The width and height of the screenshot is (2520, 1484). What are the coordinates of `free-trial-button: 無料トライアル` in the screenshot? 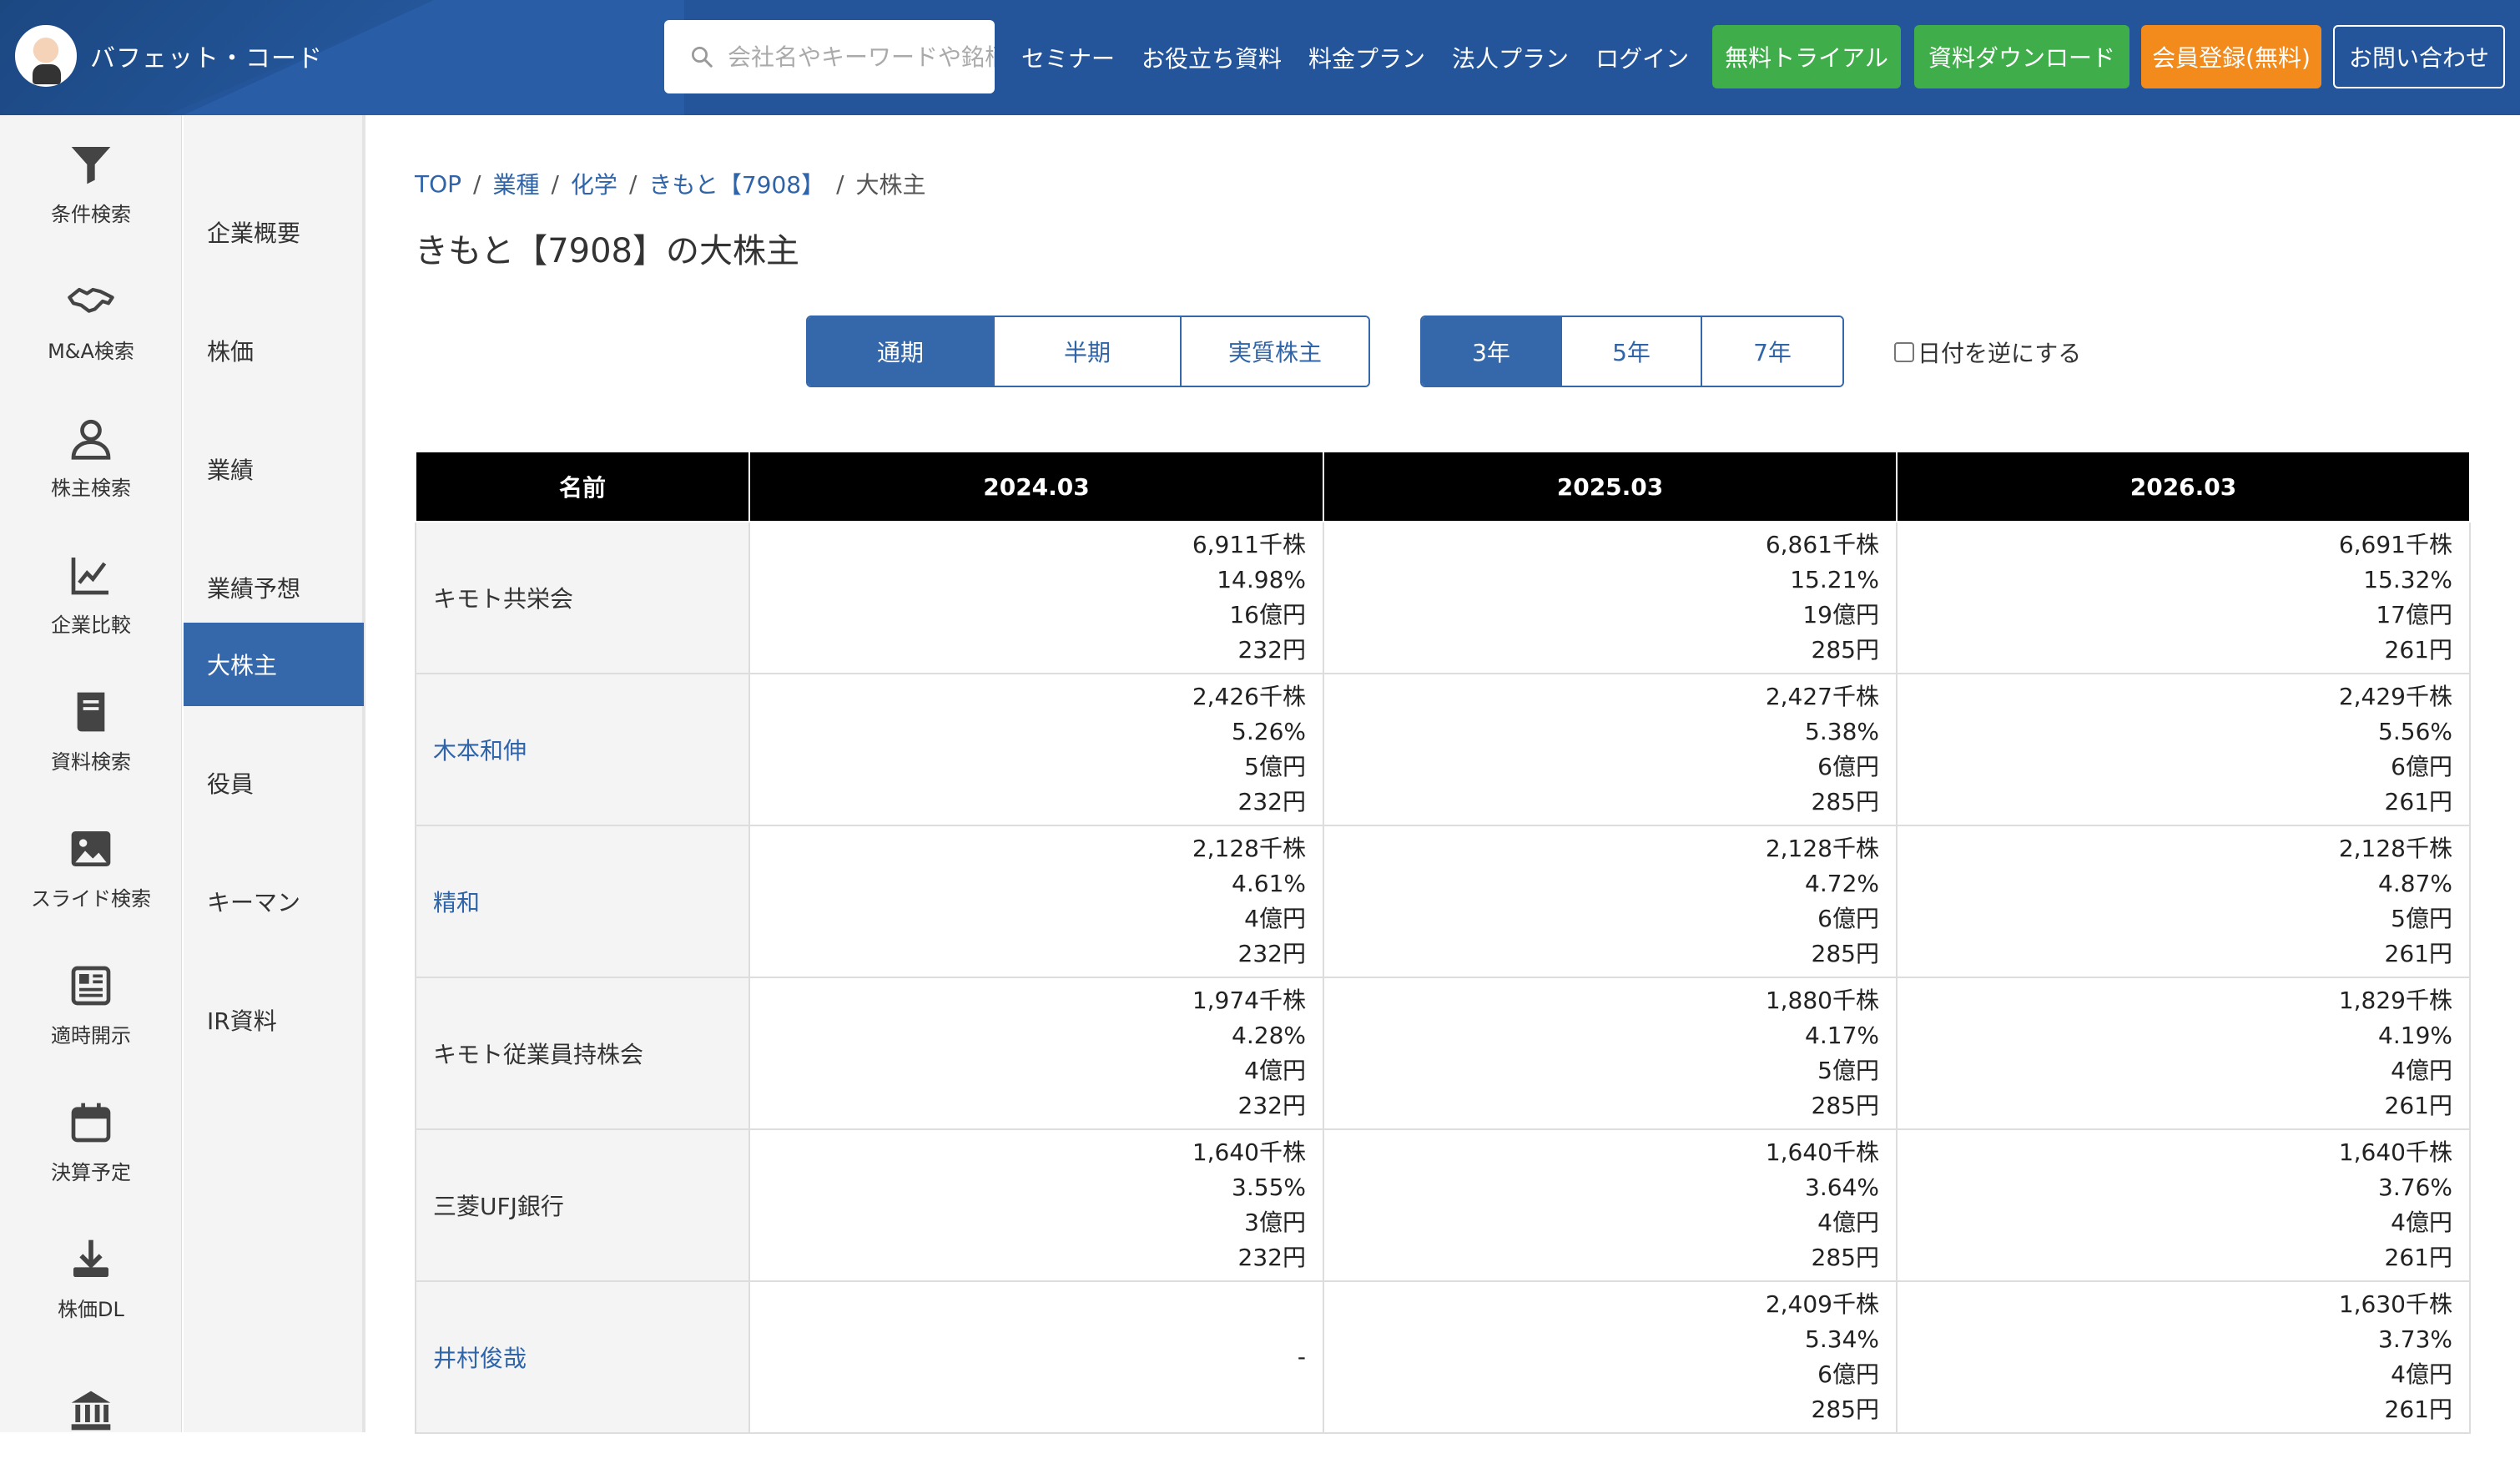 It's located at (1807, 57).